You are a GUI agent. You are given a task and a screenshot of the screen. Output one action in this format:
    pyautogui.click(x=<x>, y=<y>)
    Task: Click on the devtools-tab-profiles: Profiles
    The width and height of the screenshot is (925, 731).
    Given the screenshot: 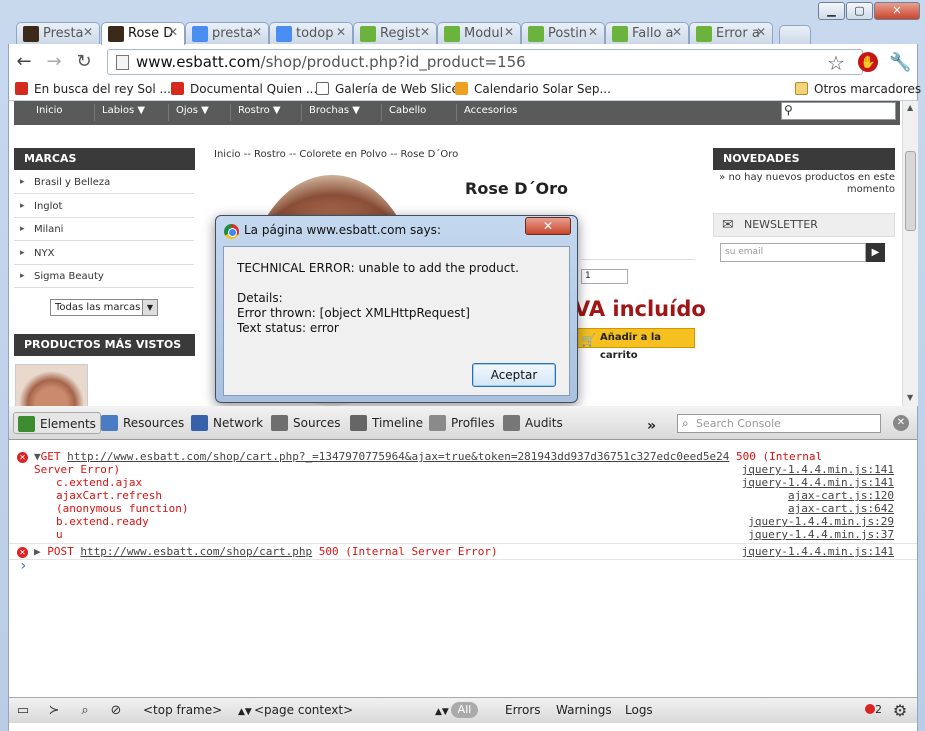 What is the action you would take?
    pyautogui.click(x=462, y=423)
    